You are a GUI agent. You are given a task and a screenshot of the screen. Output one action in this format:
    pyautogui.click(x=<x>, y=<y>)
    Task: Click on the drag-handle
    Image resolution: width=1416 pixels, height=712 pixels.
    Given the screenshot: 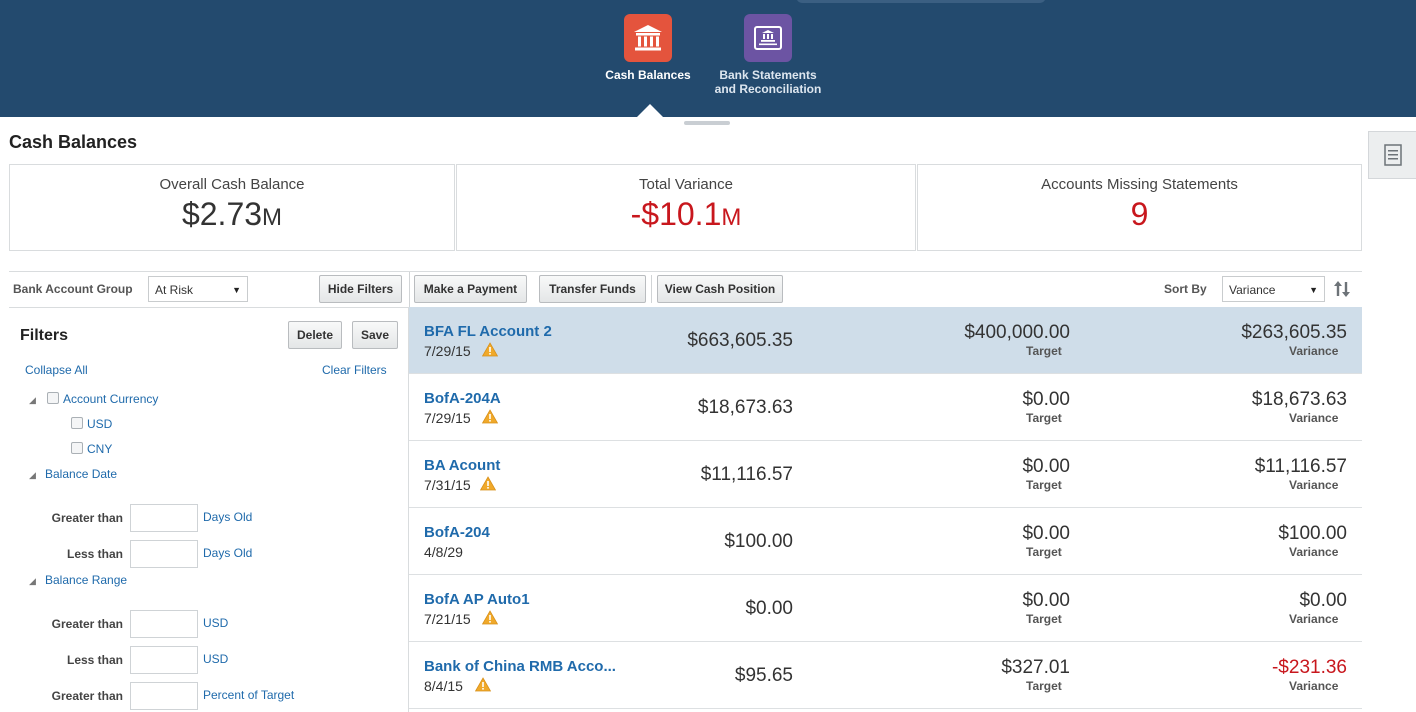 What is the action you would take?
    pyautogui.click(x=707, y=123)
    